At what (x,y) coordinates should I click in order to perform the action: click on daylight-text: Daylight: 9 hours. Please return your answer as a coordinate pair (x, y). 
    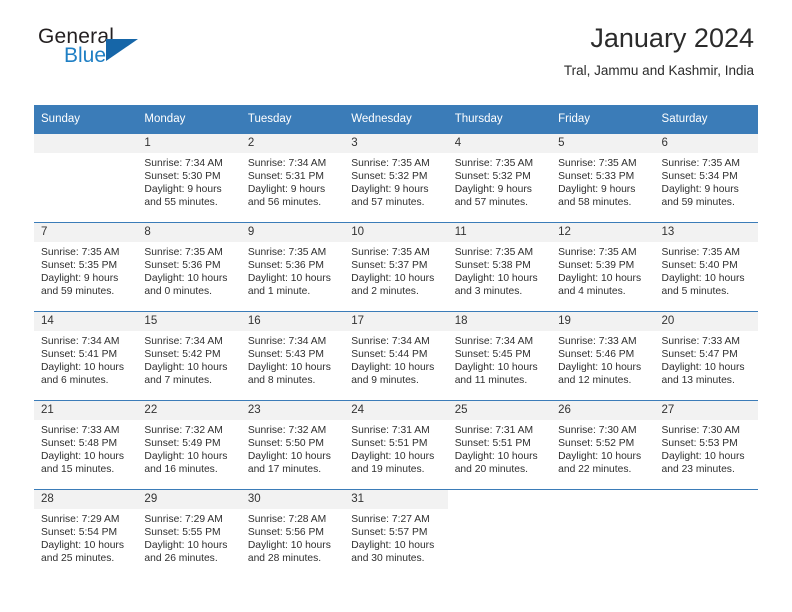
    Looking at the image, I should click on (700, 190).